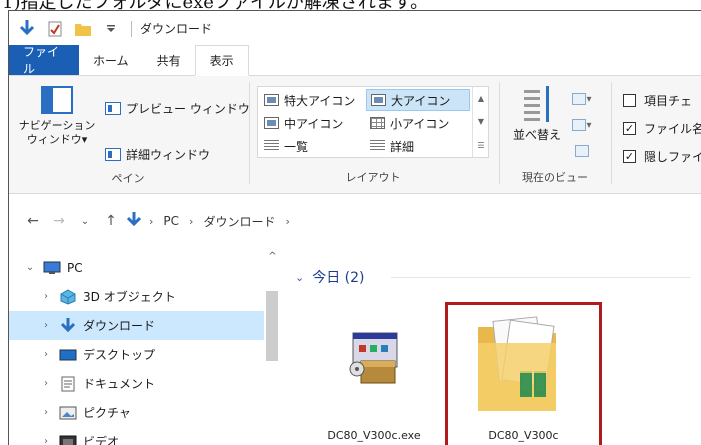  Describe the element at coordinates (374, 360) in the screenshot. I see `installer-exe-icon` at that location.